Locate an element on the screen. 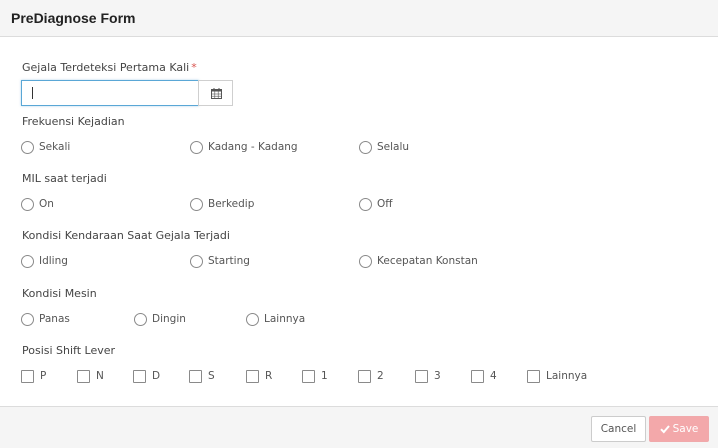  save-label: Save is located at coordinates (685, 429).